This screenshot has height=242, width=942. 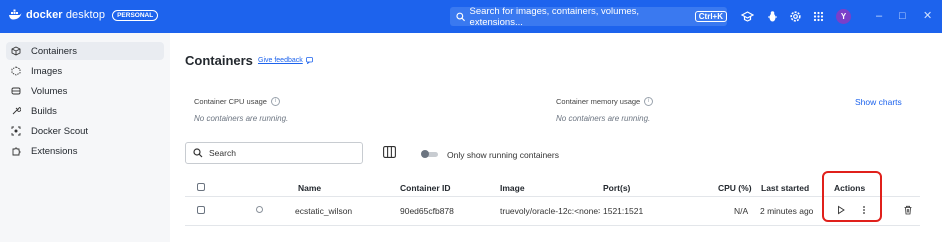 I want to click on app-name: docker desktop, so click(x=66, y=15).